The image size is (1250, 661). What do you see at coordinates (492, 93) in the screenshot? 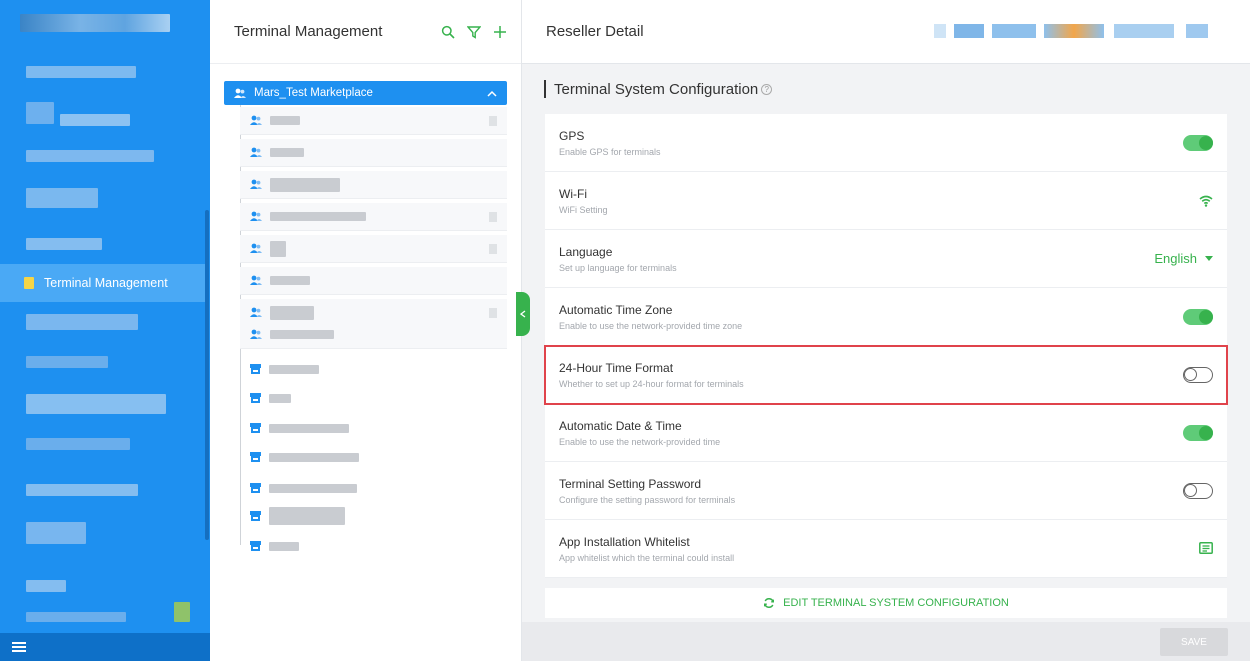
I see `chevron-up-icon` at bounding box center [492, 93].